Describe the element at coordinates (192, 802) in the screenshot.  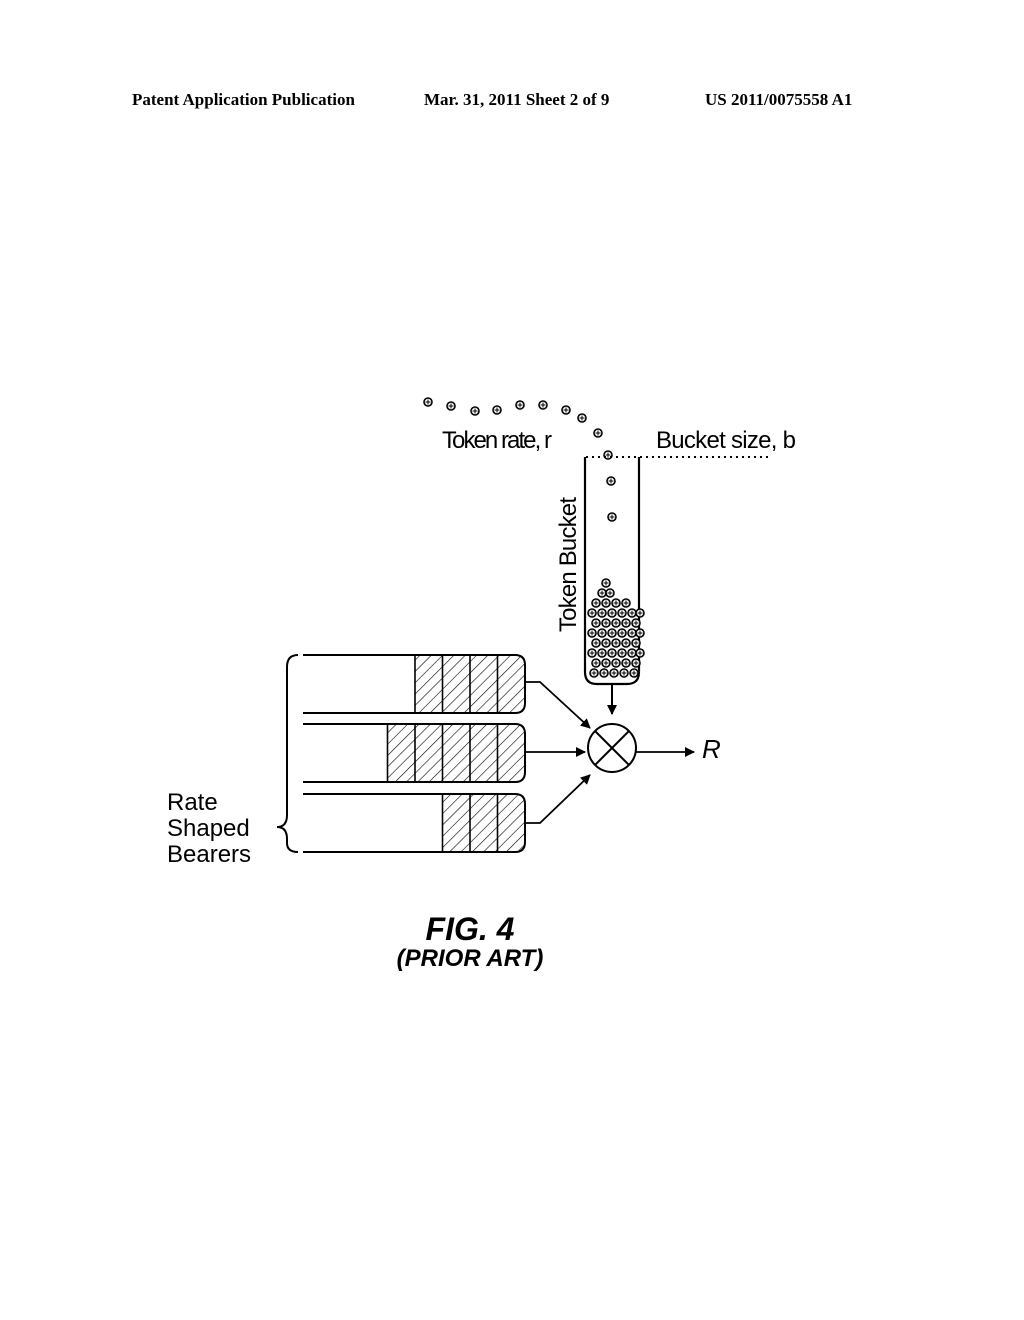
I see `bearers-label-line1: Rate` at that location.